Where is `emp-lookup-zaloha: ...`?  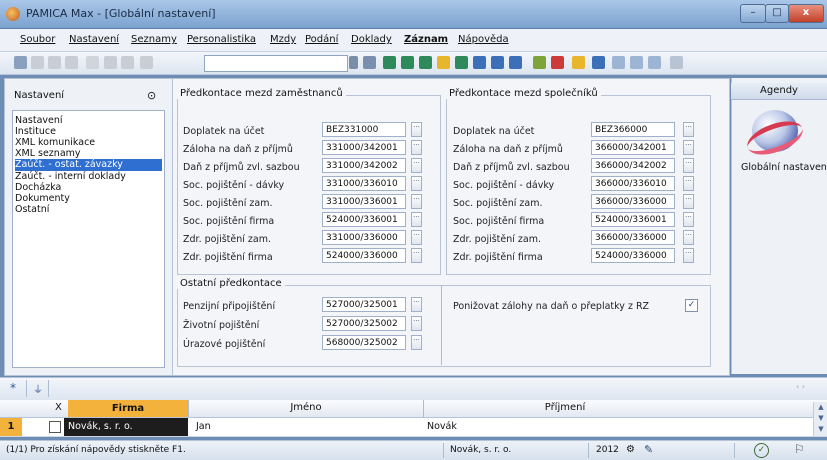
emp-lookup-zaloha: ... is located at coordinates (416, 147).